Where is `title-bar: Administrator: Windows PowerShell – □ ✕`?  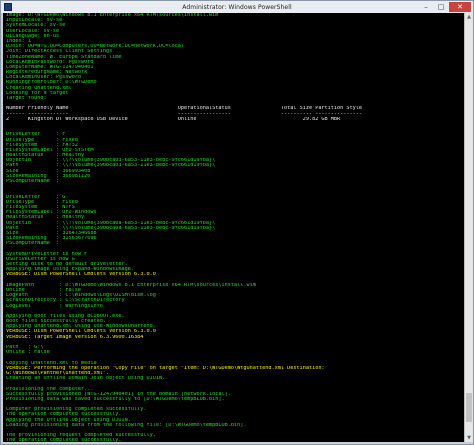 title-bar: Administrator: Windows PowerShell – □ ✕ is located at coordinates (237, 7).